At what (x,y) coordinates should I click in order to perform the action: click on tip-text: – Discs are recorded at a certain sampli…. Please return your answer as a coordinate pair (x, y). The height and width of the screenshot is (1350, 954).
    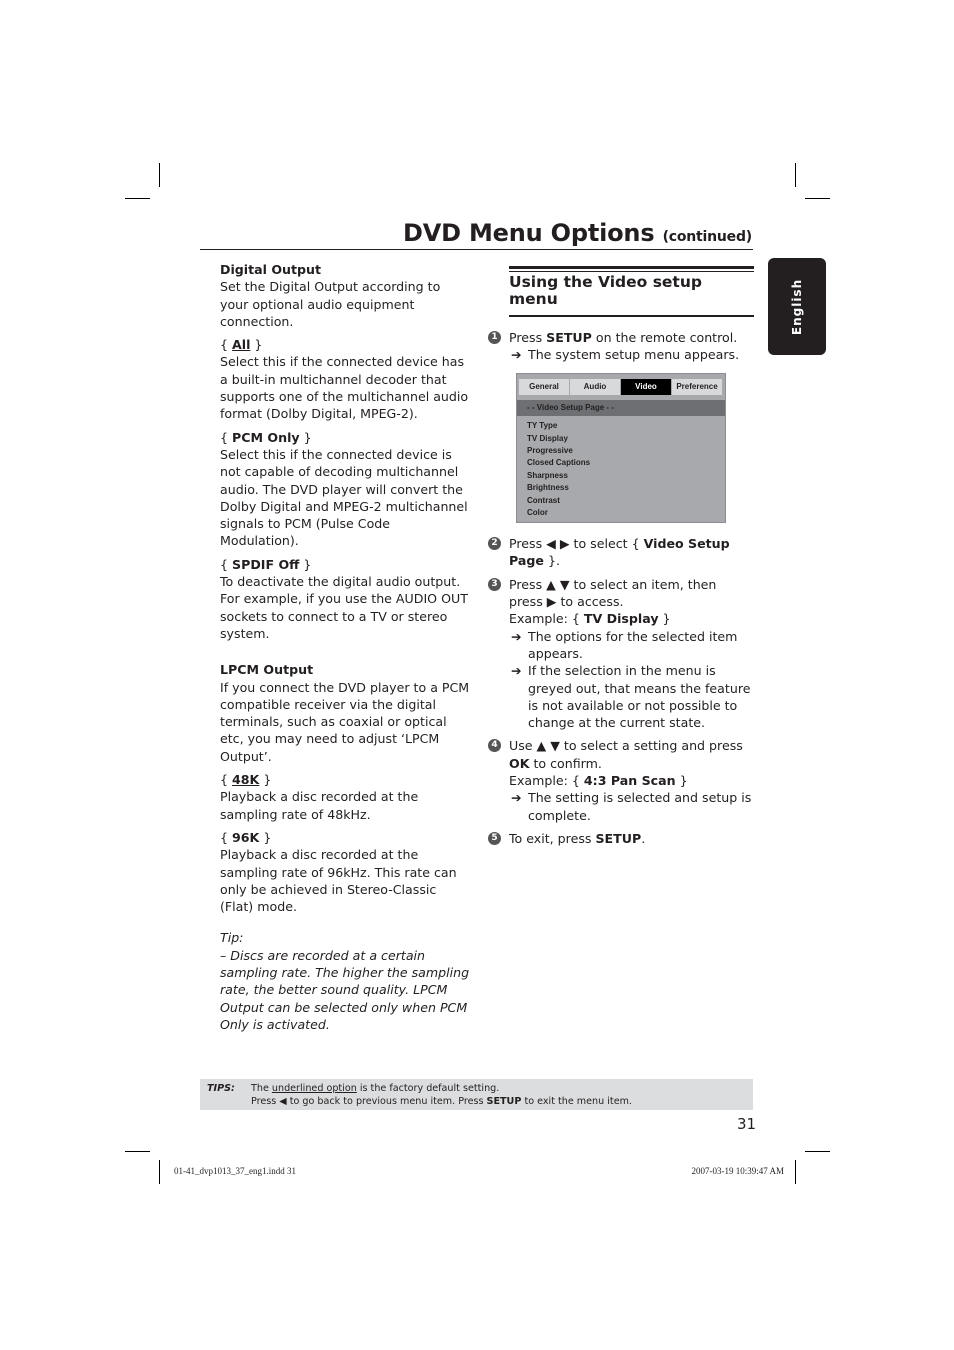
    Looking at the image, I should click on (345, 989).